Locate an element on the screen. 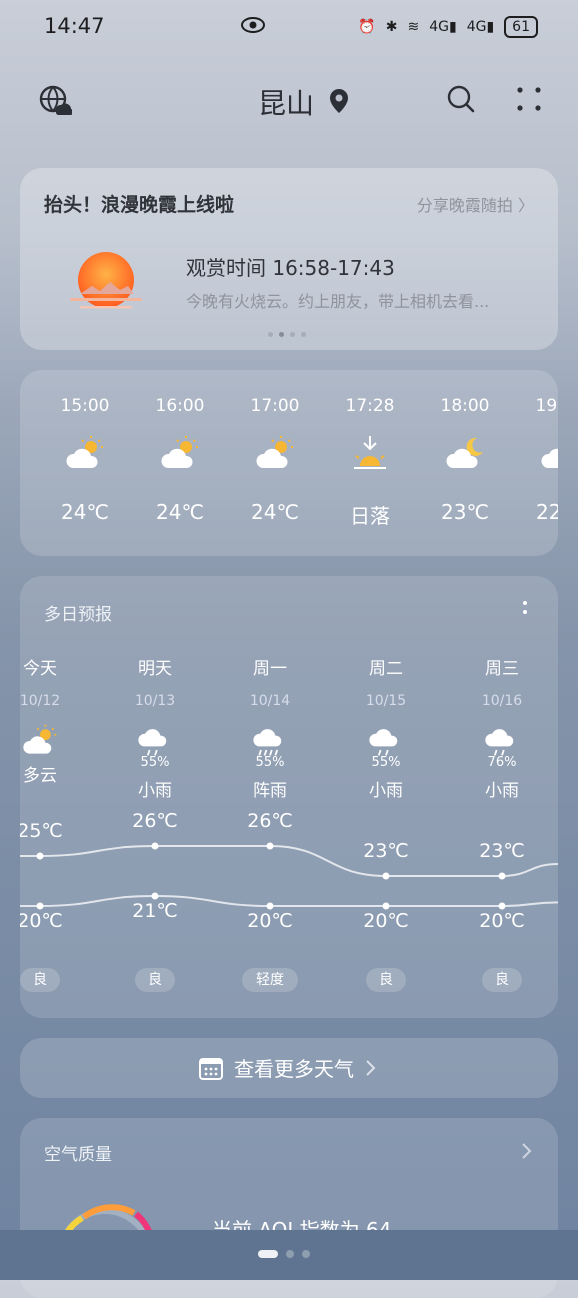 The width and height of the screenshot is (578, 1298). high-temp-label: 26℃ is located at coordinates (155, 821).